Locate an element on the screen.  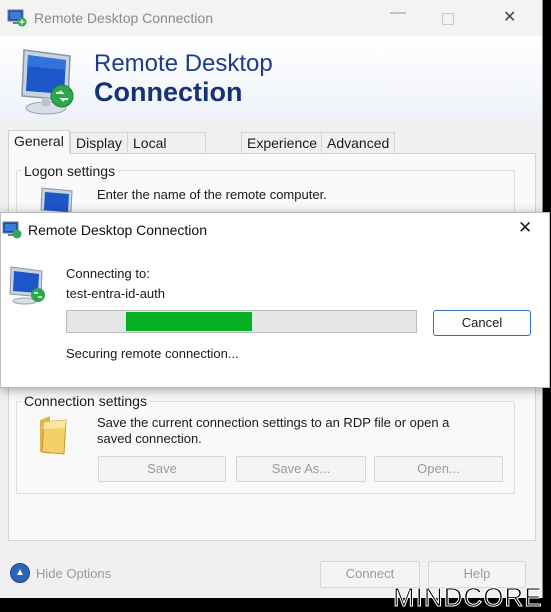
remote-host-name: test-entra-id-auth is located at coordinates (115, 293).